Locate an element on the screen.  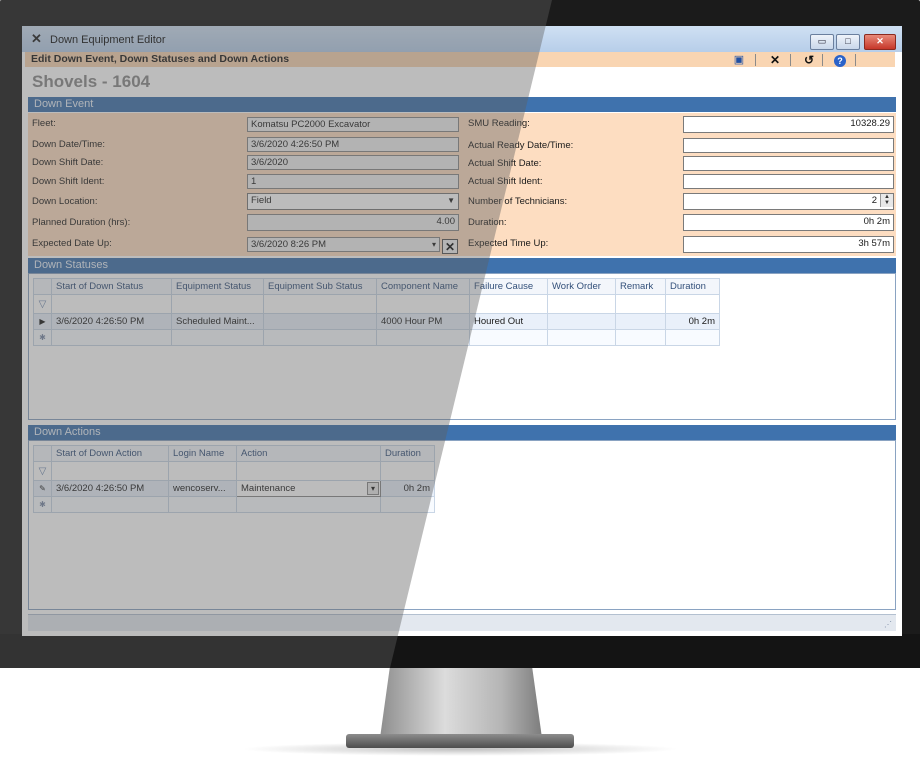
cell-component: 4000 Hour PM is located at coordinates (423, 321).